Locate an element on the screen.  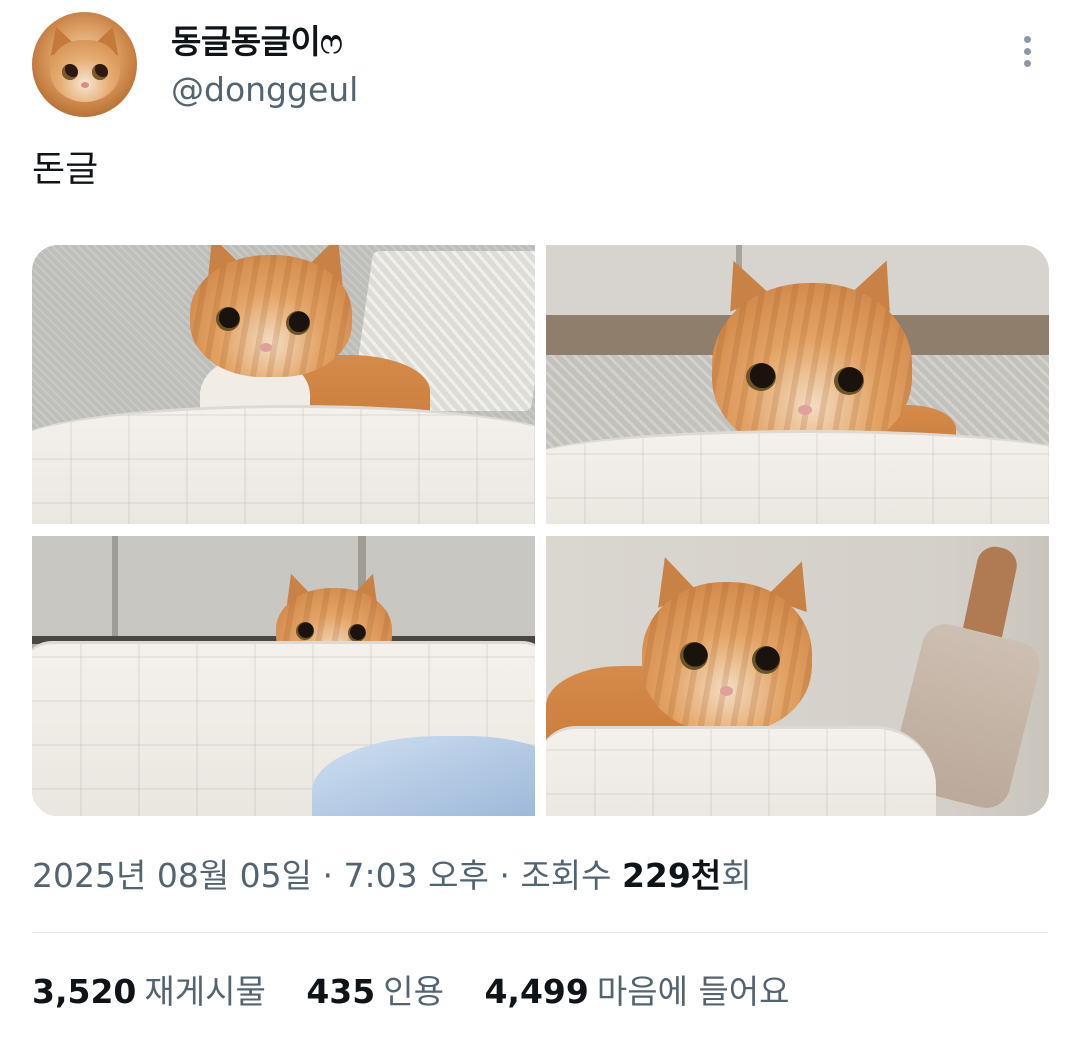
views-label: 조회수 is located at coordinates (566, 875).